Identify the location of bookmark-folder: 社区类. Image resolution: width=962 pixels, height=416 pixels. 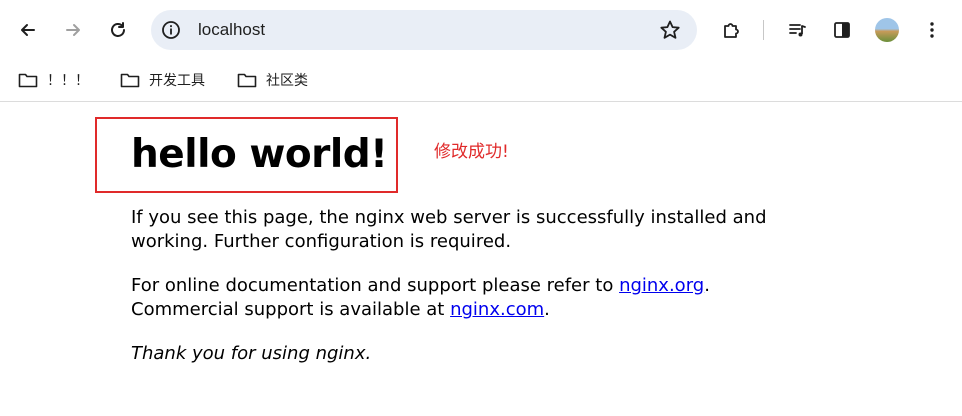
(272, 80).